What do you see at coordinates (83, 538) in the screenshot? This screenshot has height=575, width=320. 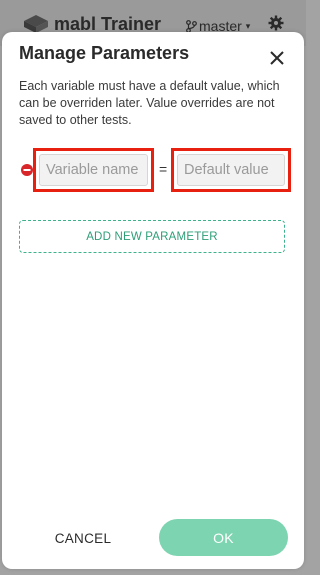 I see `cancel-button: CANCEL` at bounding box center [83, 538].